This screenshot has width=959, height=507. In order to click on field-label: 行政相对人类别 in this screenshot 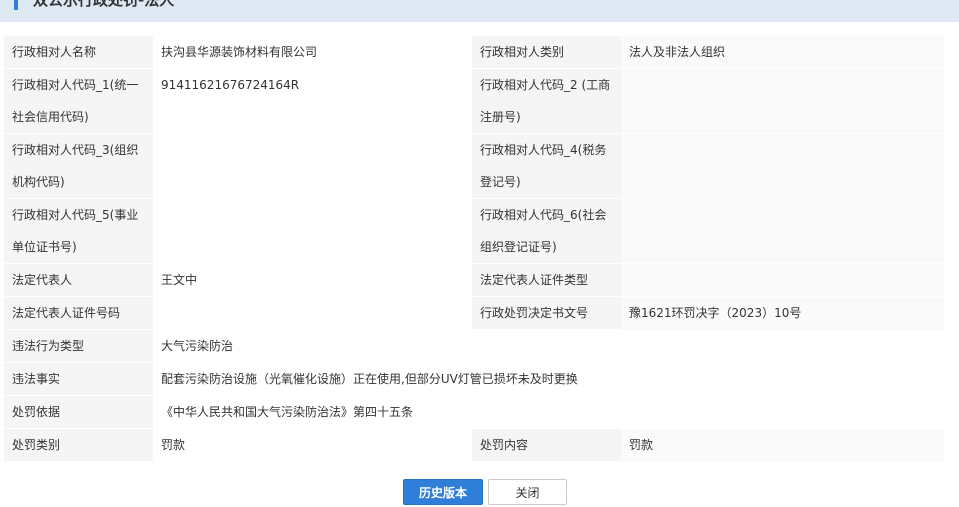, I will do `click(546, 52)`.